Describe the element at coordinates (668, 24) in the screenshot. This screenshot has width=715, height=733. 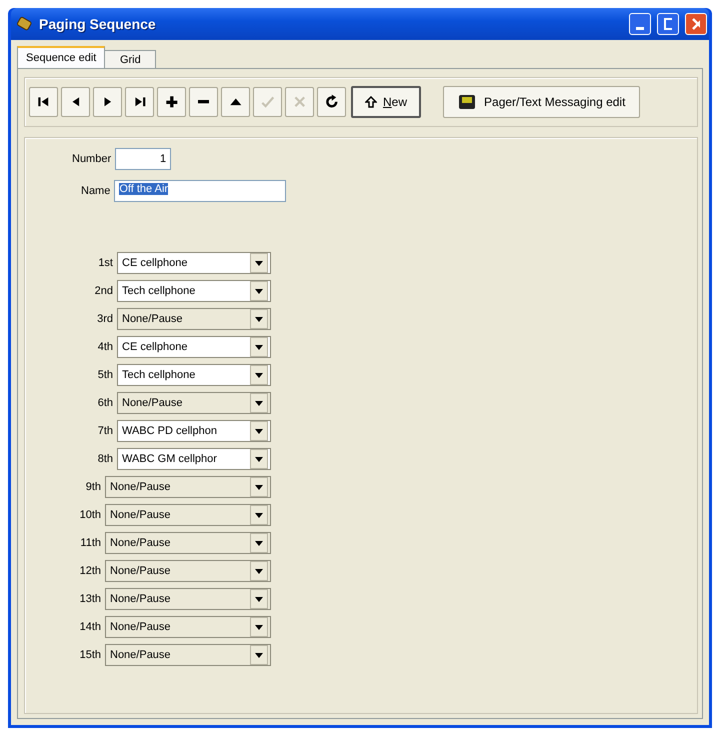
I see `maximize-button` at that location.